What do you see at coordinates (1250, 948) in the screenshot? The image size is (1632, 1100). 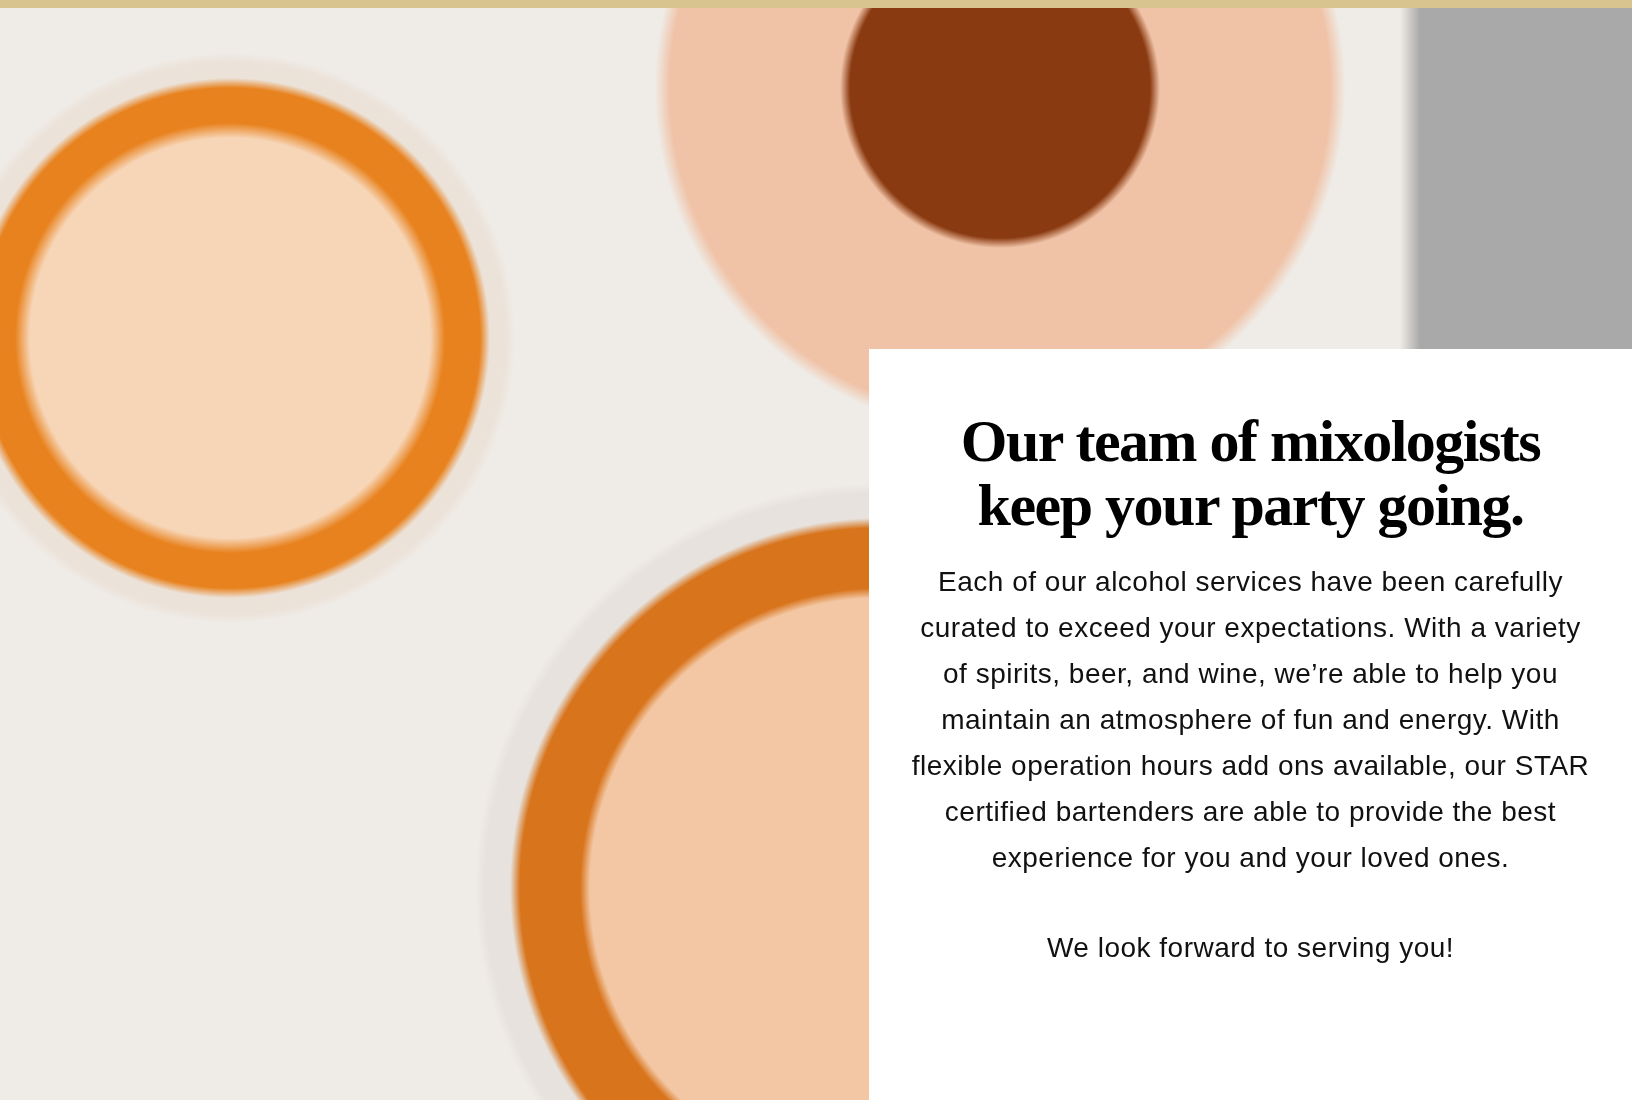 I see `paragraph: We look forward to serving you!` at bounding box center [1250, 948].